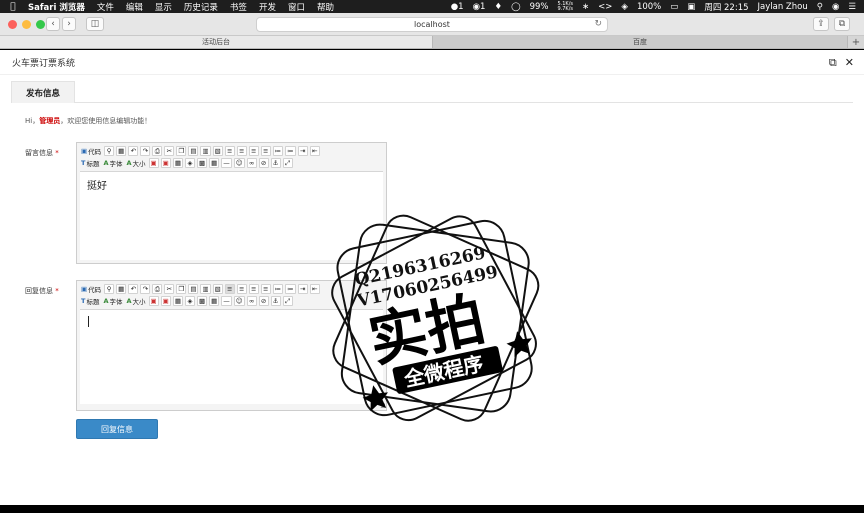 The image size is (864, 513). I want to click on wechat-status: ◉1, so click(479, 7).